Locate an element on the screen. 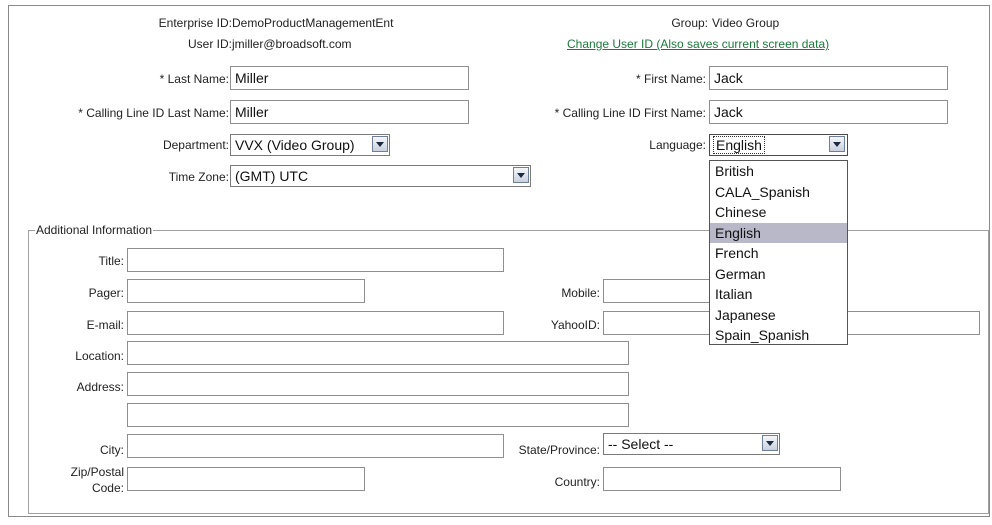 The width and height of the screenshot is (992, 525). last-name-input: Miller is located at coordinates (349, 78).